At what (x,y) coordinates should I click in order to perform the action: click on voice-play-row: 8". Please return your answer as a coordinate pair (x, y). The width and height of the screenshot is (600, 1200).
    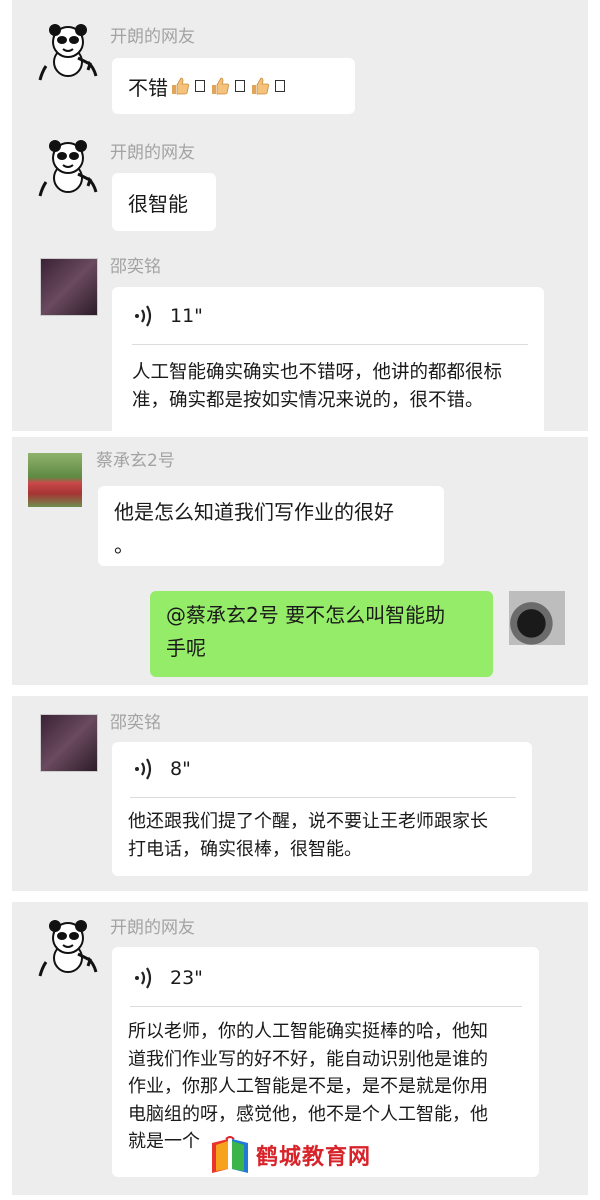
    Looking at the image, I should click on (162, 769).